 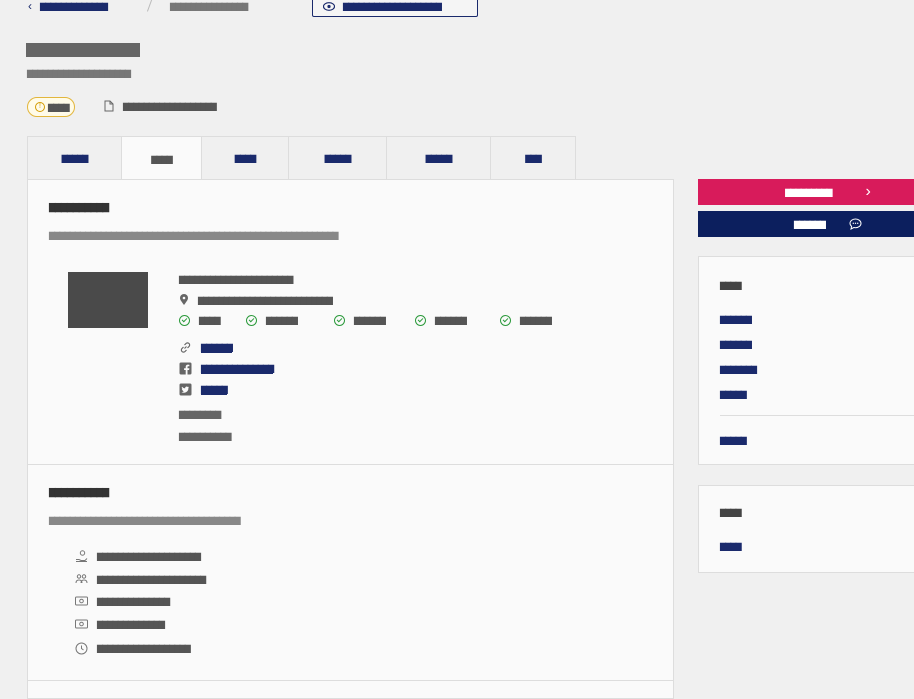 I want to click on detail-item: ▇▇▇▇▇▇▇▇▇▇▇▇▇, so click(x=120, y=624).